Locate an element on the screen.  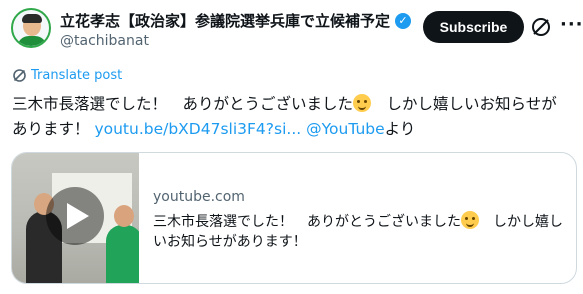
smiling-face-emoji is located at coordinates (362, 103).